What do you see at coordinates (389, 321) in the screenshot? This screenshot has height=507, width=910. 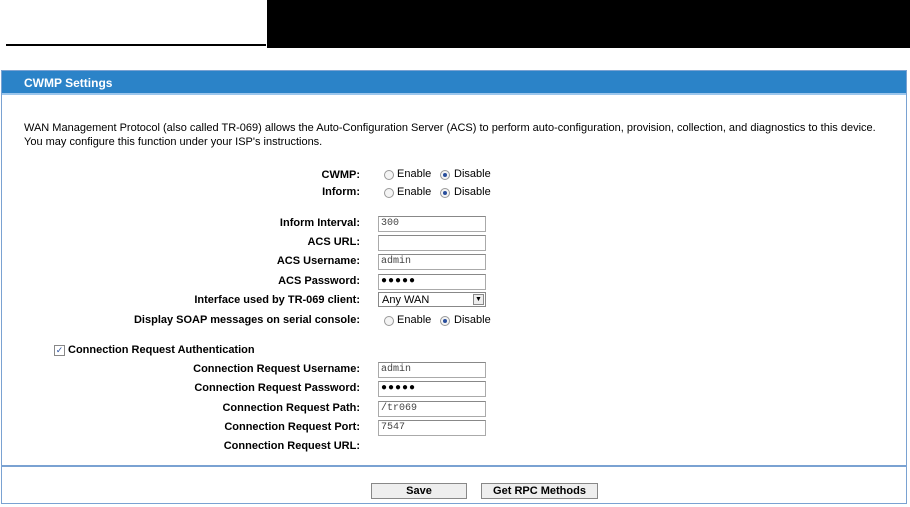 I see `soap-enable-radio` at bounding box center [389, 321].